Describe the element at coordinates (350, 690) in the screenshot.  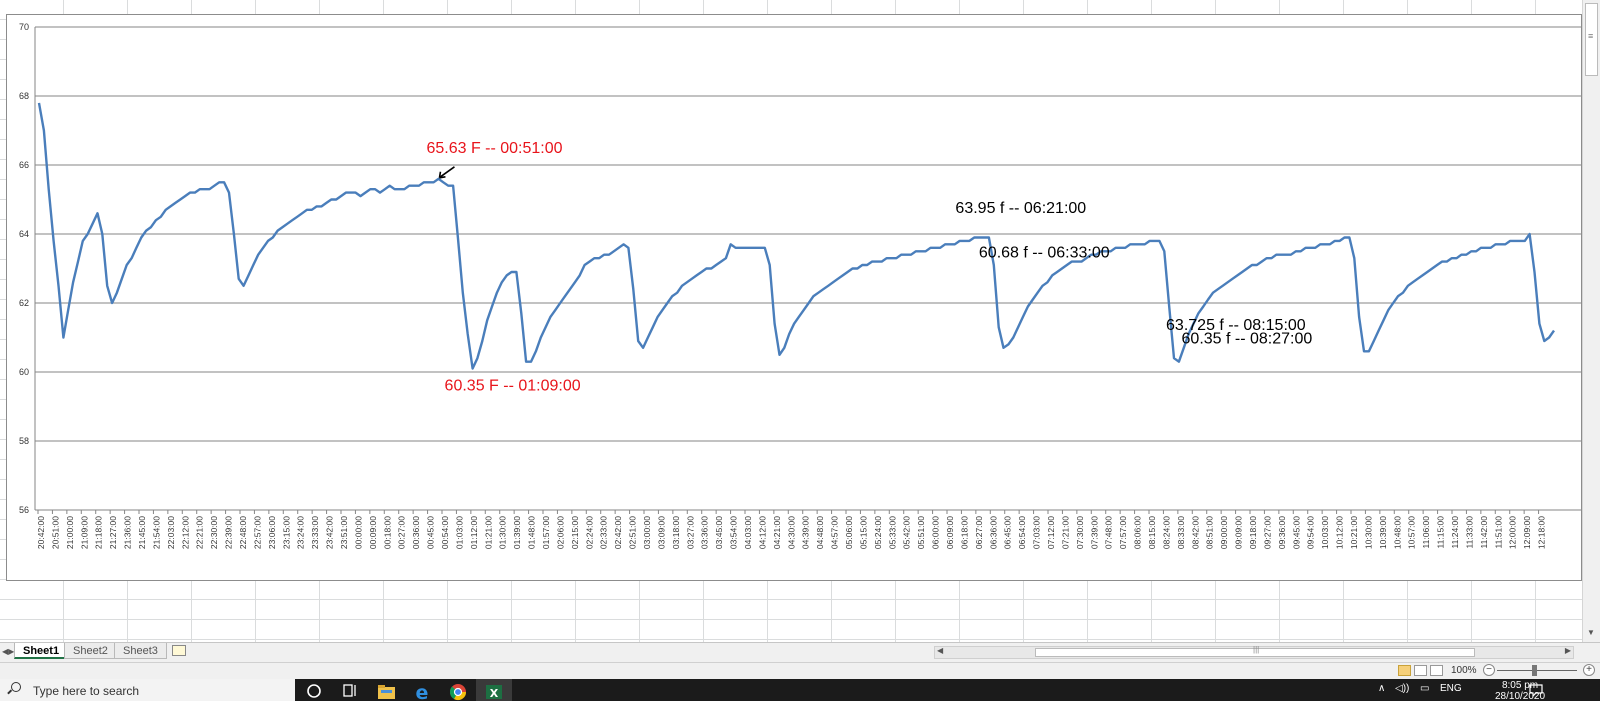
I see `task-view-icon` at that location.